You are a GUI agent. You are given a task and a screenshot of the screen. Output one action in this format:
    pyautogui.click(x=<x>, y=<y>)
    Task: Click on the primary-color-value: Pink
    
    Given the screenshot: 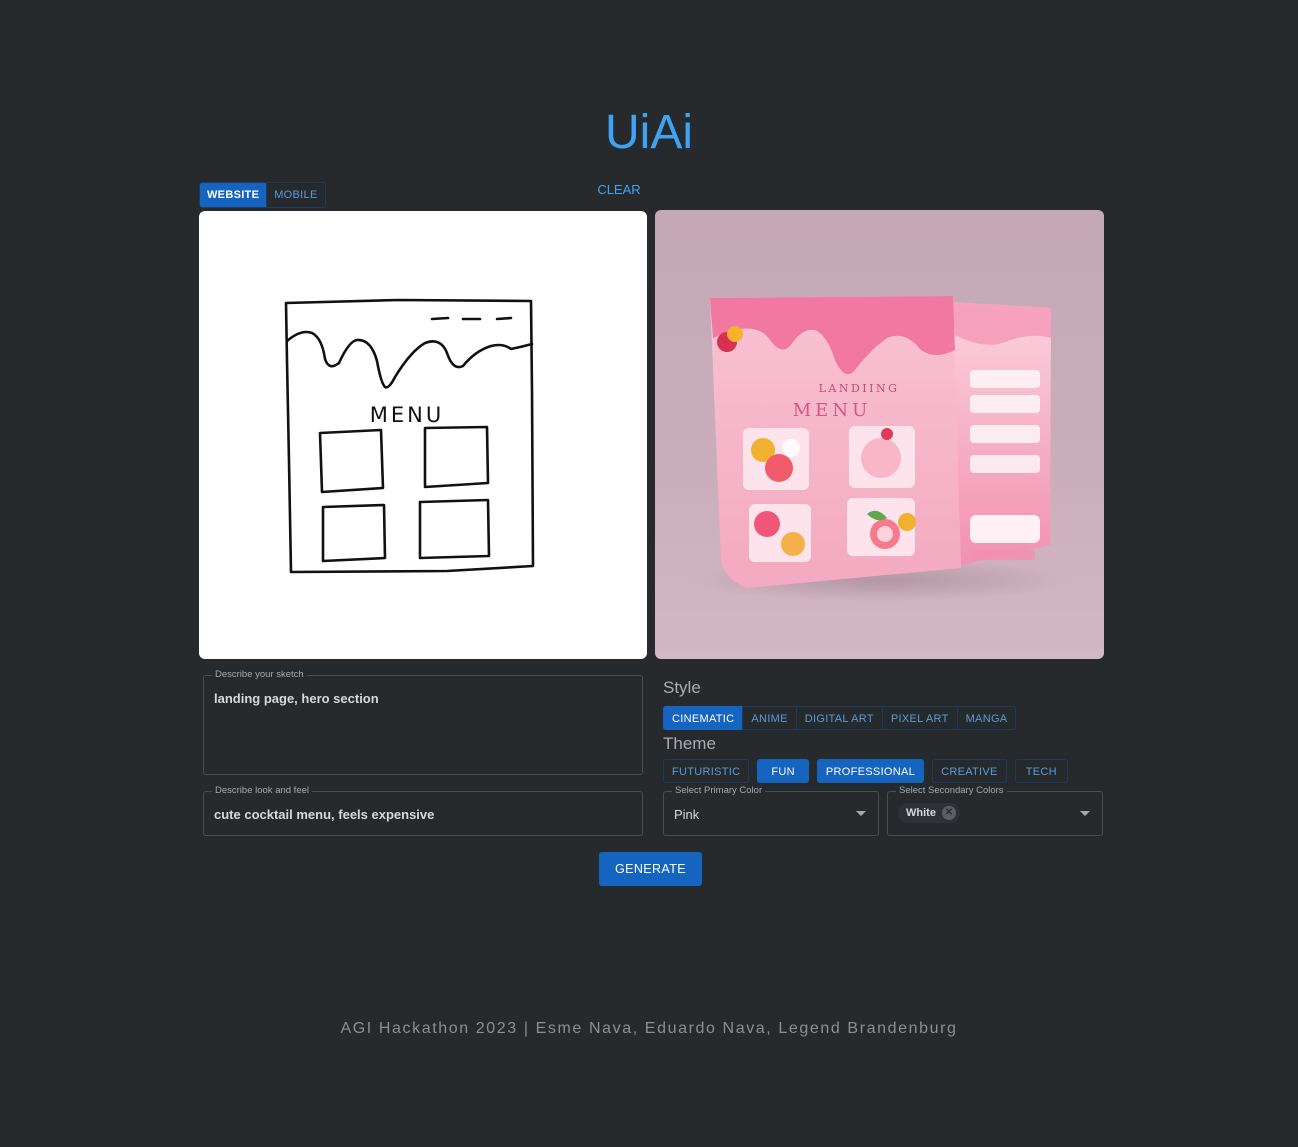 What is the action you would take?
    pyautogui.click(x=687, y=814)
    